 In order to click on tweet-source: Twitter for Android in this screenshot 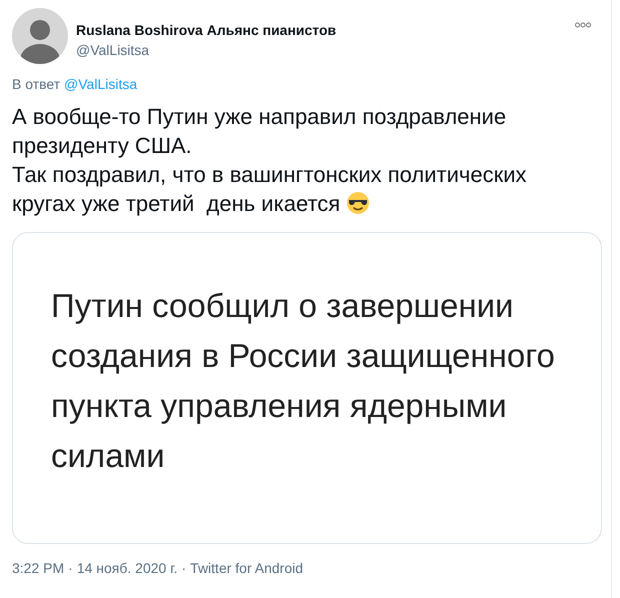, I will do `click(246, 568)`.